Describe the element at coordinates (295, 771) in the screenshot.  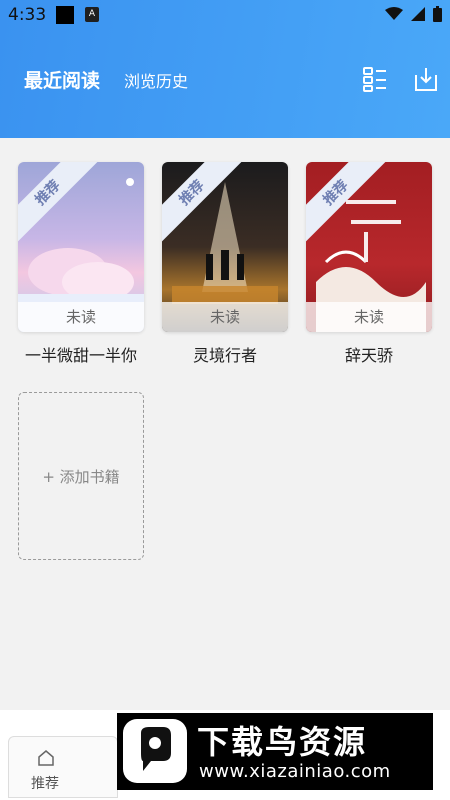
I see `watermark-url: www.xiazainiao.com` at that location.